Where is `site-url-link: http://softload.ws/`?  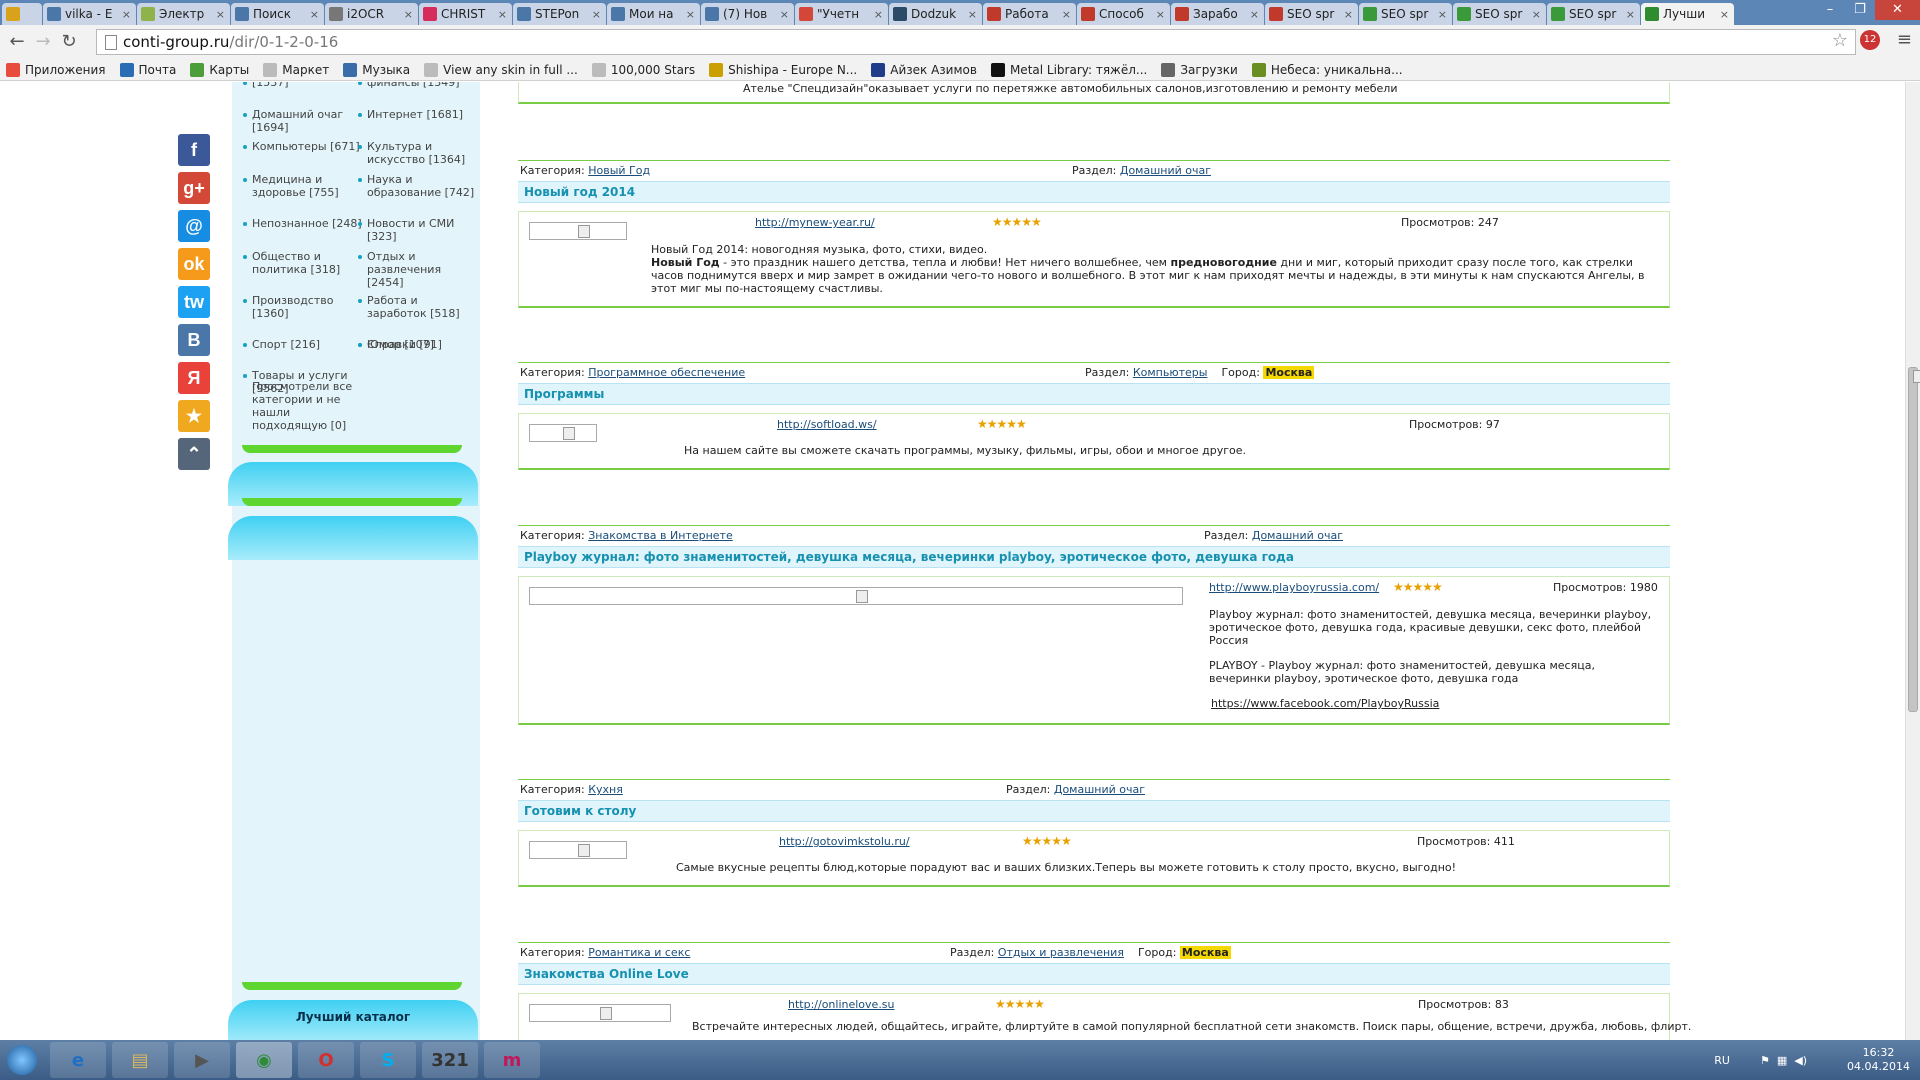 site-url-link: http://softload.ws/ is located at coordinates (827, 424).